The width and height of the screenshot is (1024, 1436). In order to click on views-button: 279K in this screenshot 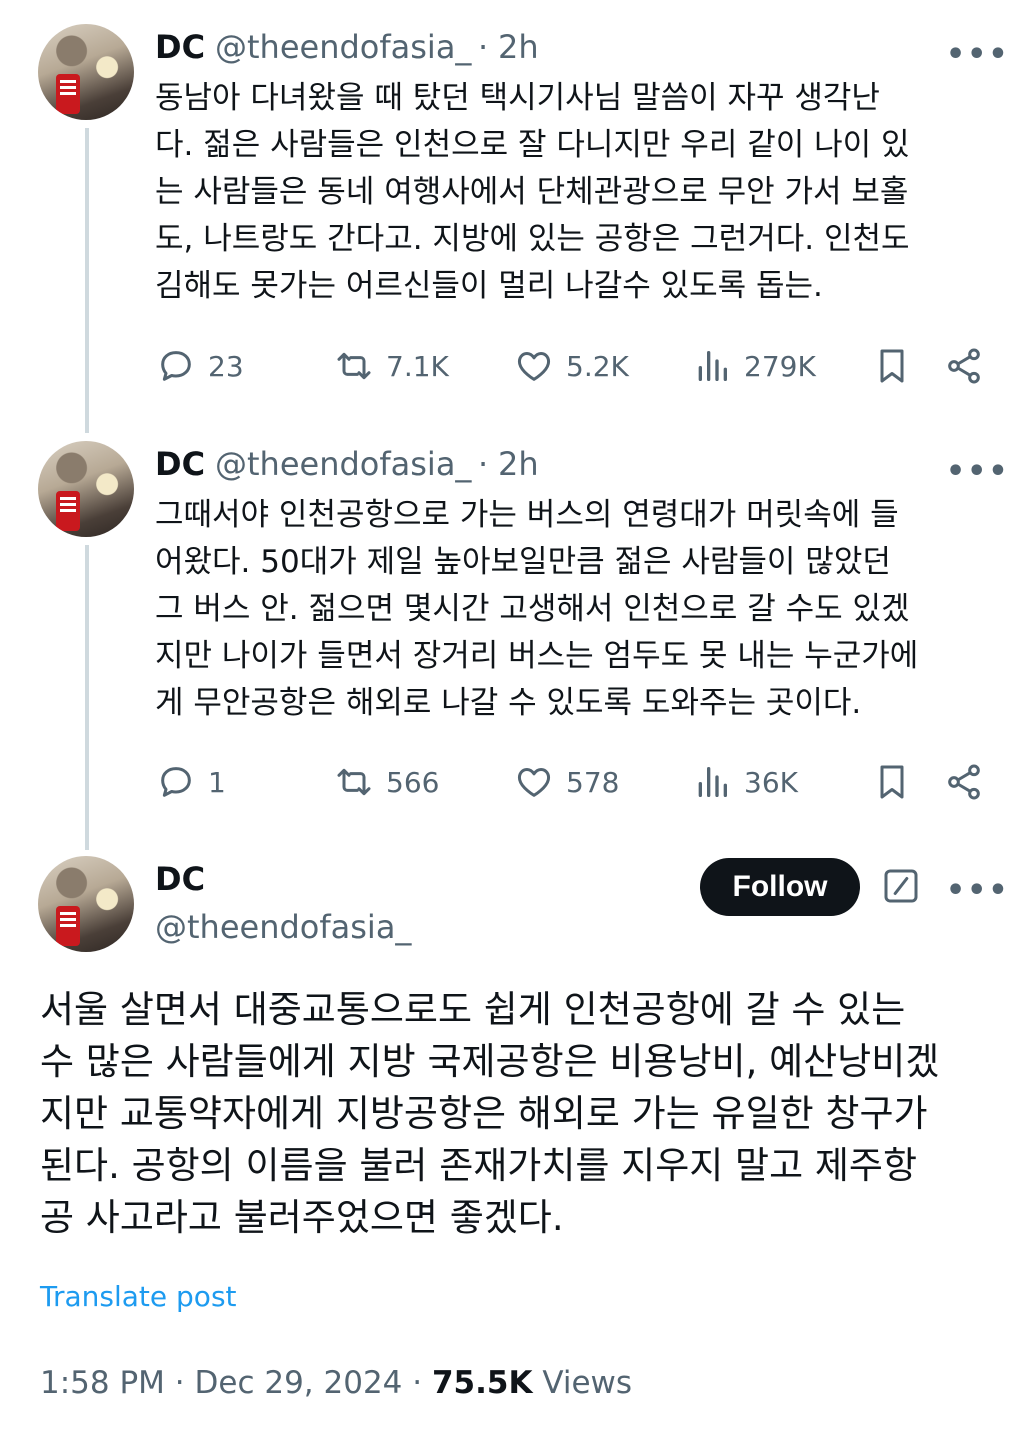, I will do `click(754, 366)`.